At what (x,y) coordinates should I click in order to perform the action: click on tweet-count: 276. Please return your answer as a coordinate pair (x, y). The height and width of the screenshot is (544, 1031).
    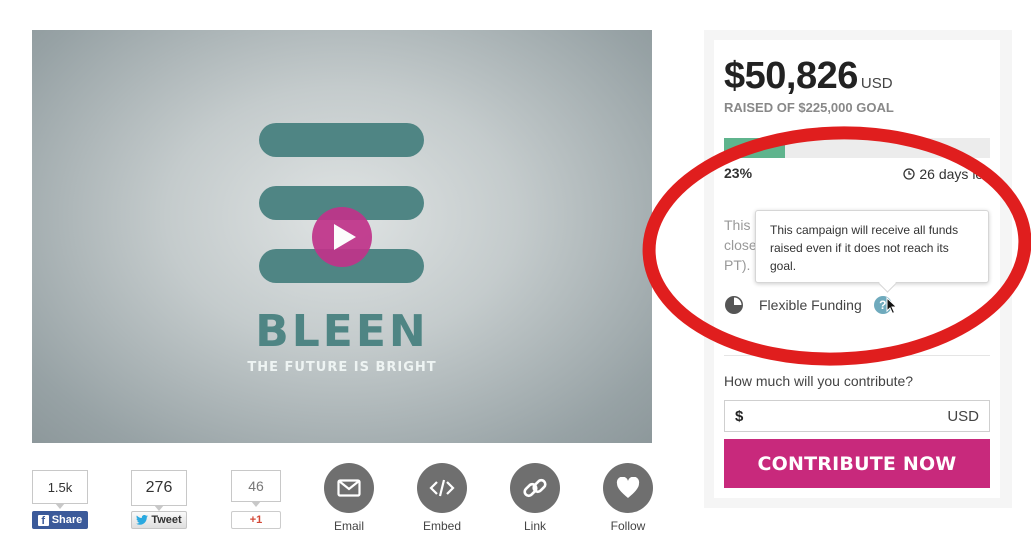
    Looking at the image, I should click on (159, 490).